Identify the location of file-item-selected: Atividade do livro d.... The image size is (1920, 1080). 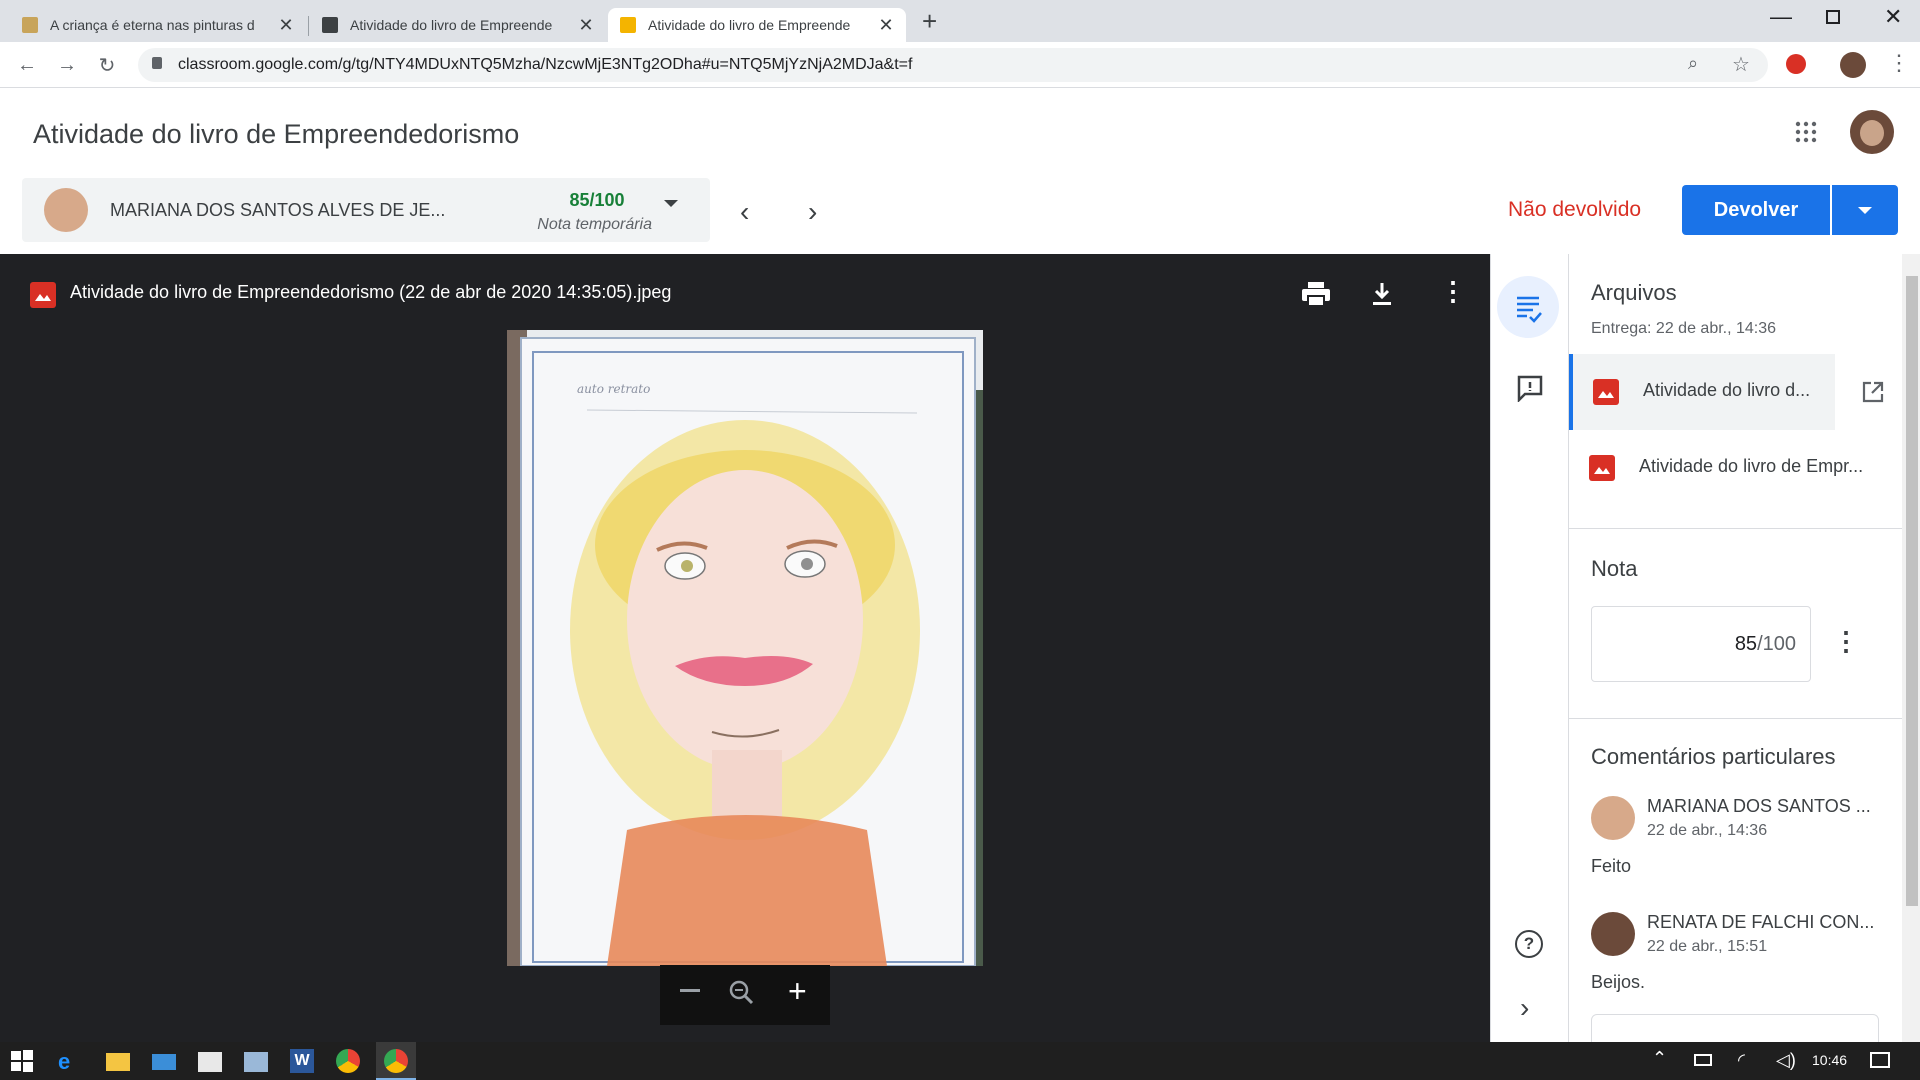
(1735, 392).